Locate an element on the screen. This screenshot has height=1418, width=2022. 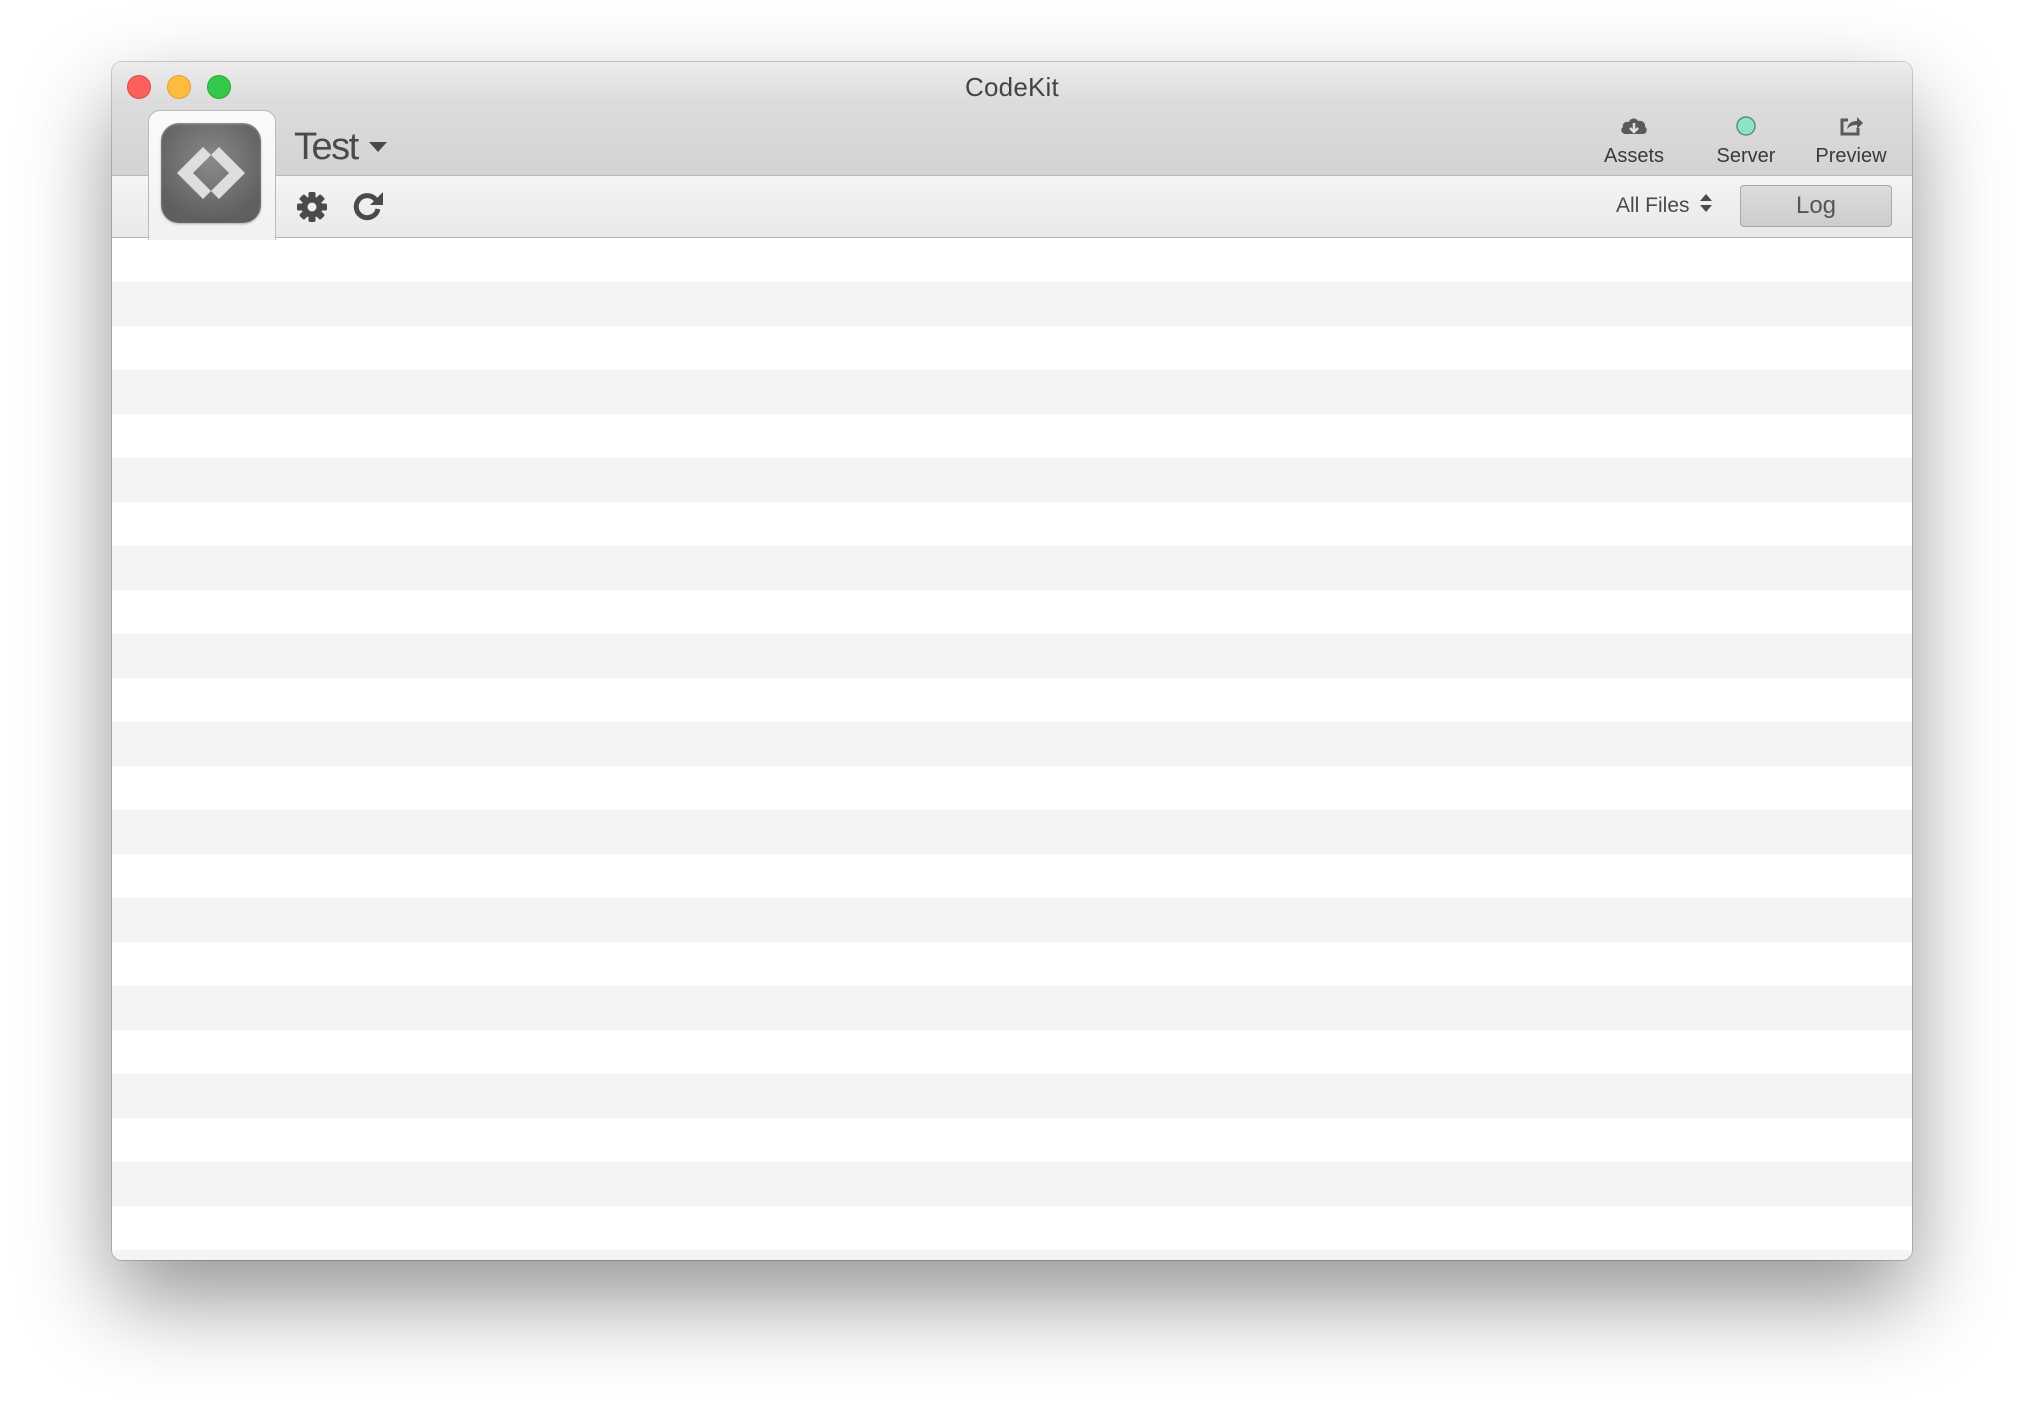
status-dot-icon is located at coordinates (1746, 126).